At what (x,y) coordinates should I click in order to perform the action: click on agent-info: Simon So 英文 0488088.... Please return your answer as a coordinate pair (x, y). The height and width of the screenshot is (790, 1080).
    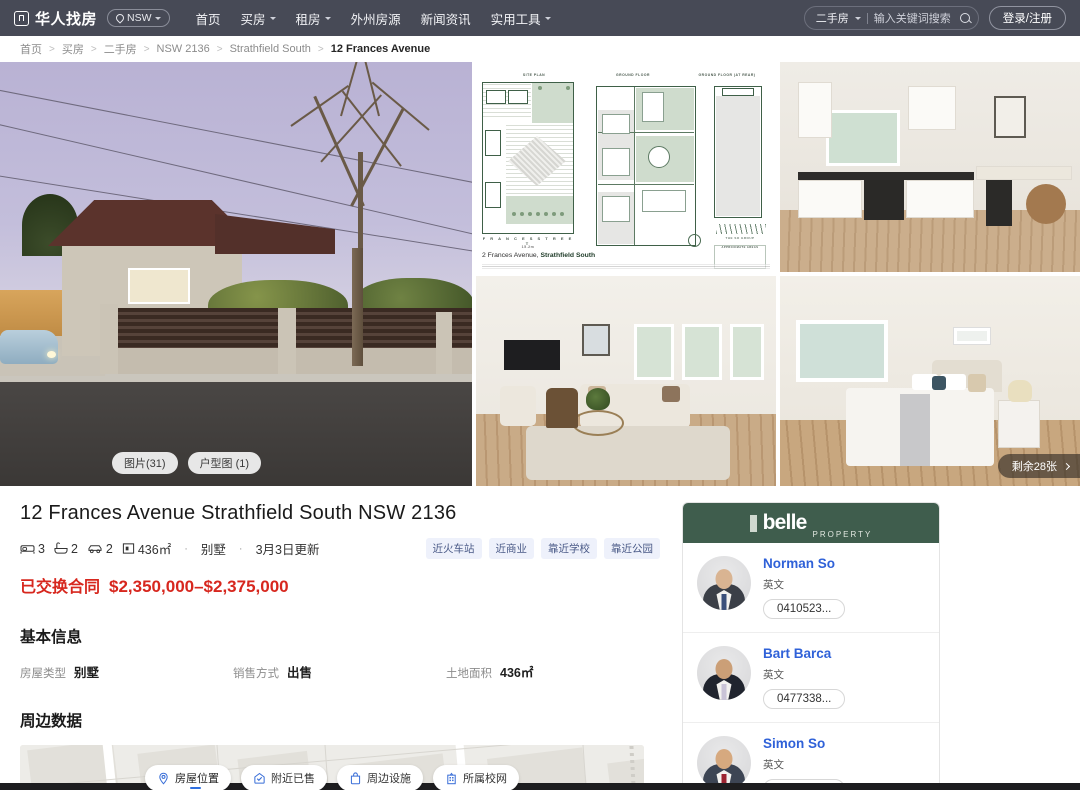
    Looking at the image, I should click on (844, 763).